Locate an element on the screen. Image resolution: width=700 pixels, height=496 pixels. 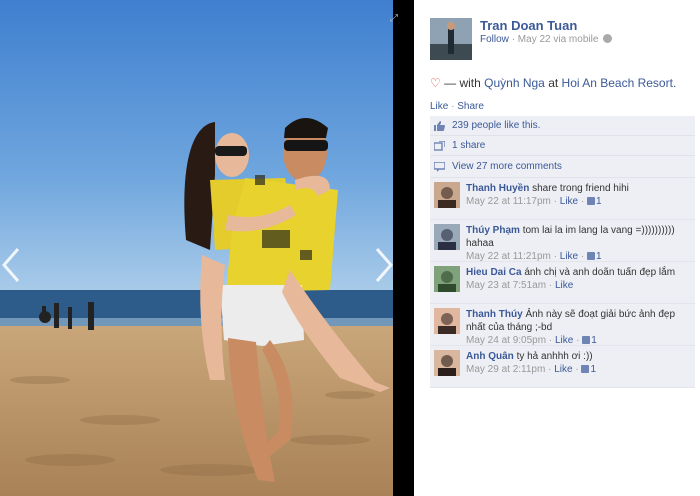
globe-icon is located at coordinates (608, 38).